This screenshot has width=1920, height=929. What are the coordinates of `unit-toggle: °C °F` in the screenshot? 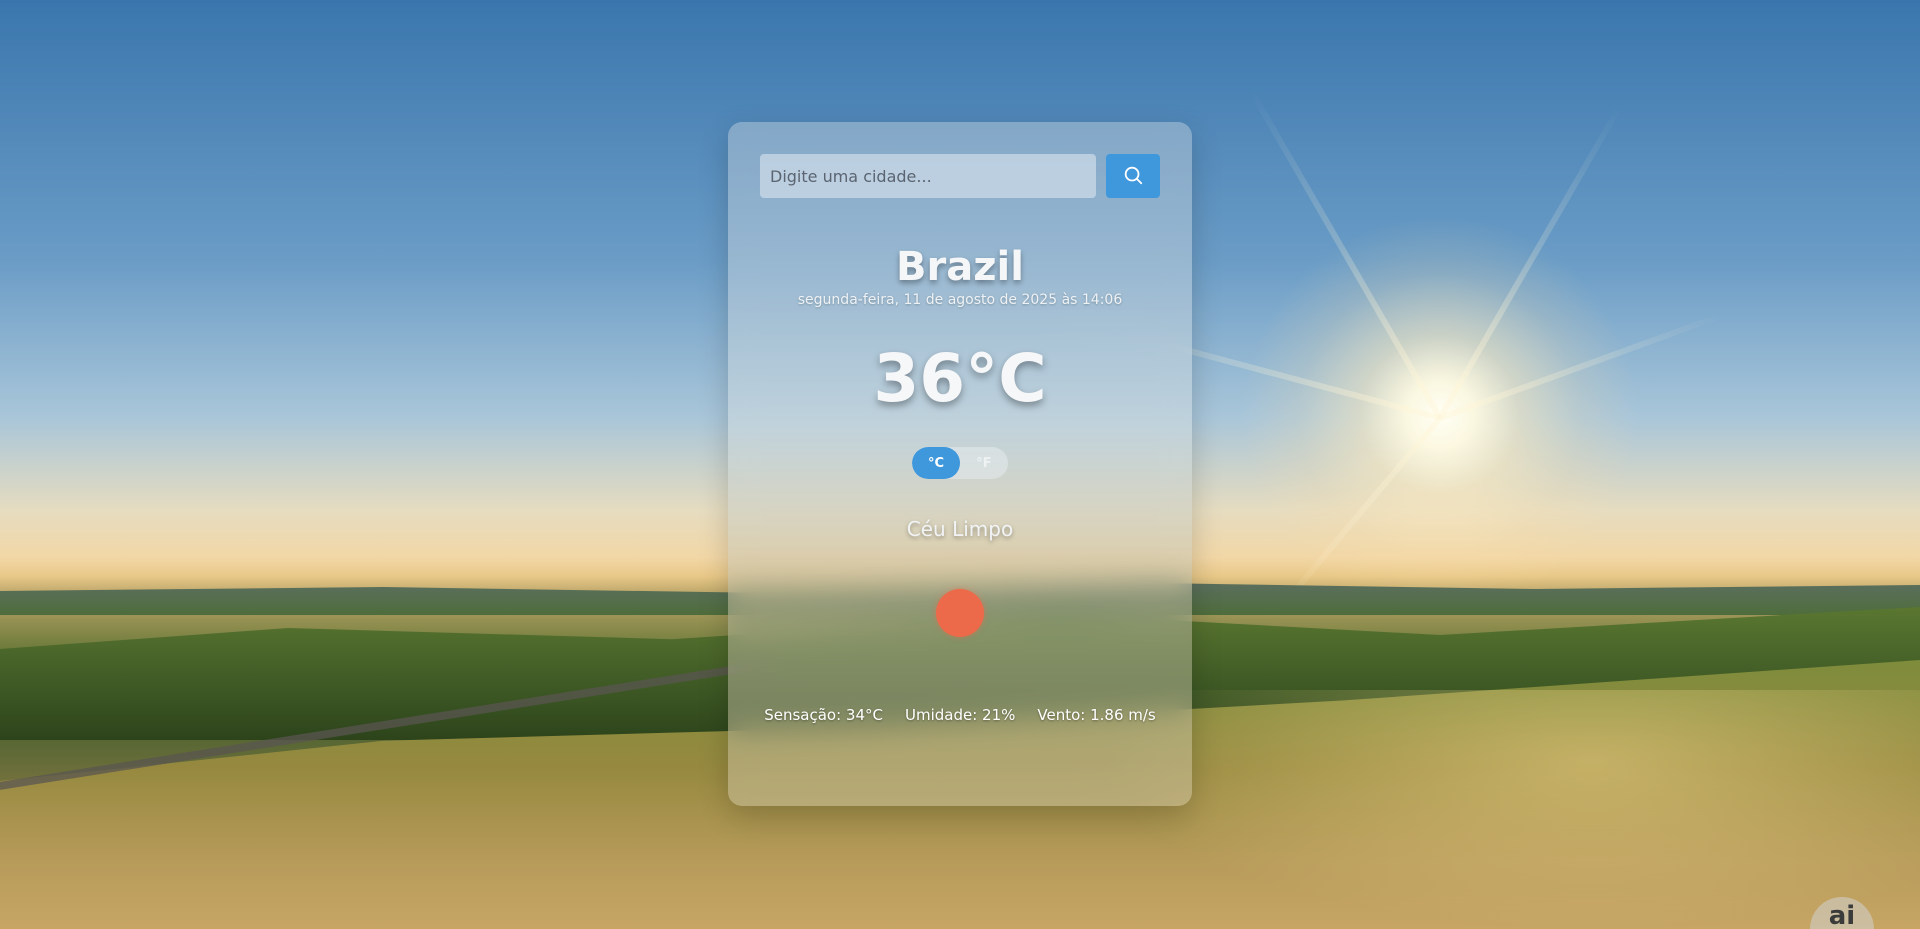 It's located at (960, 463).